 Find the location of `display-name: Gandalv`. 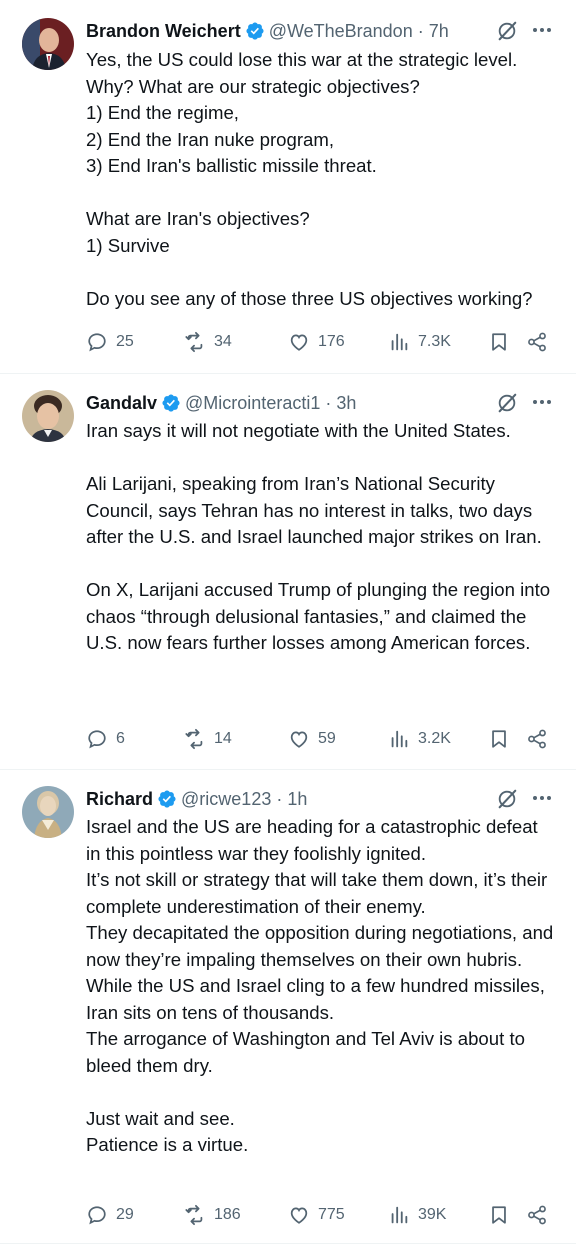

display-name: Gandalv is located at coordinates (121, 403).